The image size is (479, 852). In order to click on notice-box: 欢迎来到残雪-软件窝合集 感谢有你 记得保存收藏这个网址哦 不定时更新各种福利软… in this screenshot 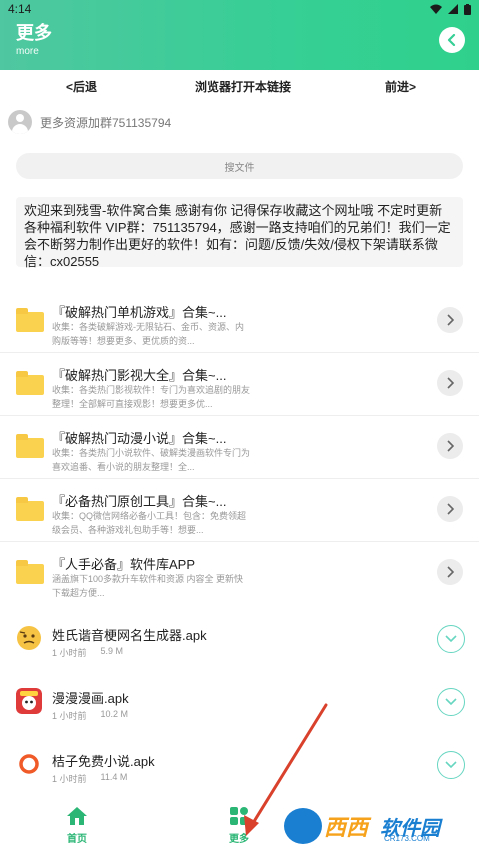, I will do `click(239, 233)`.